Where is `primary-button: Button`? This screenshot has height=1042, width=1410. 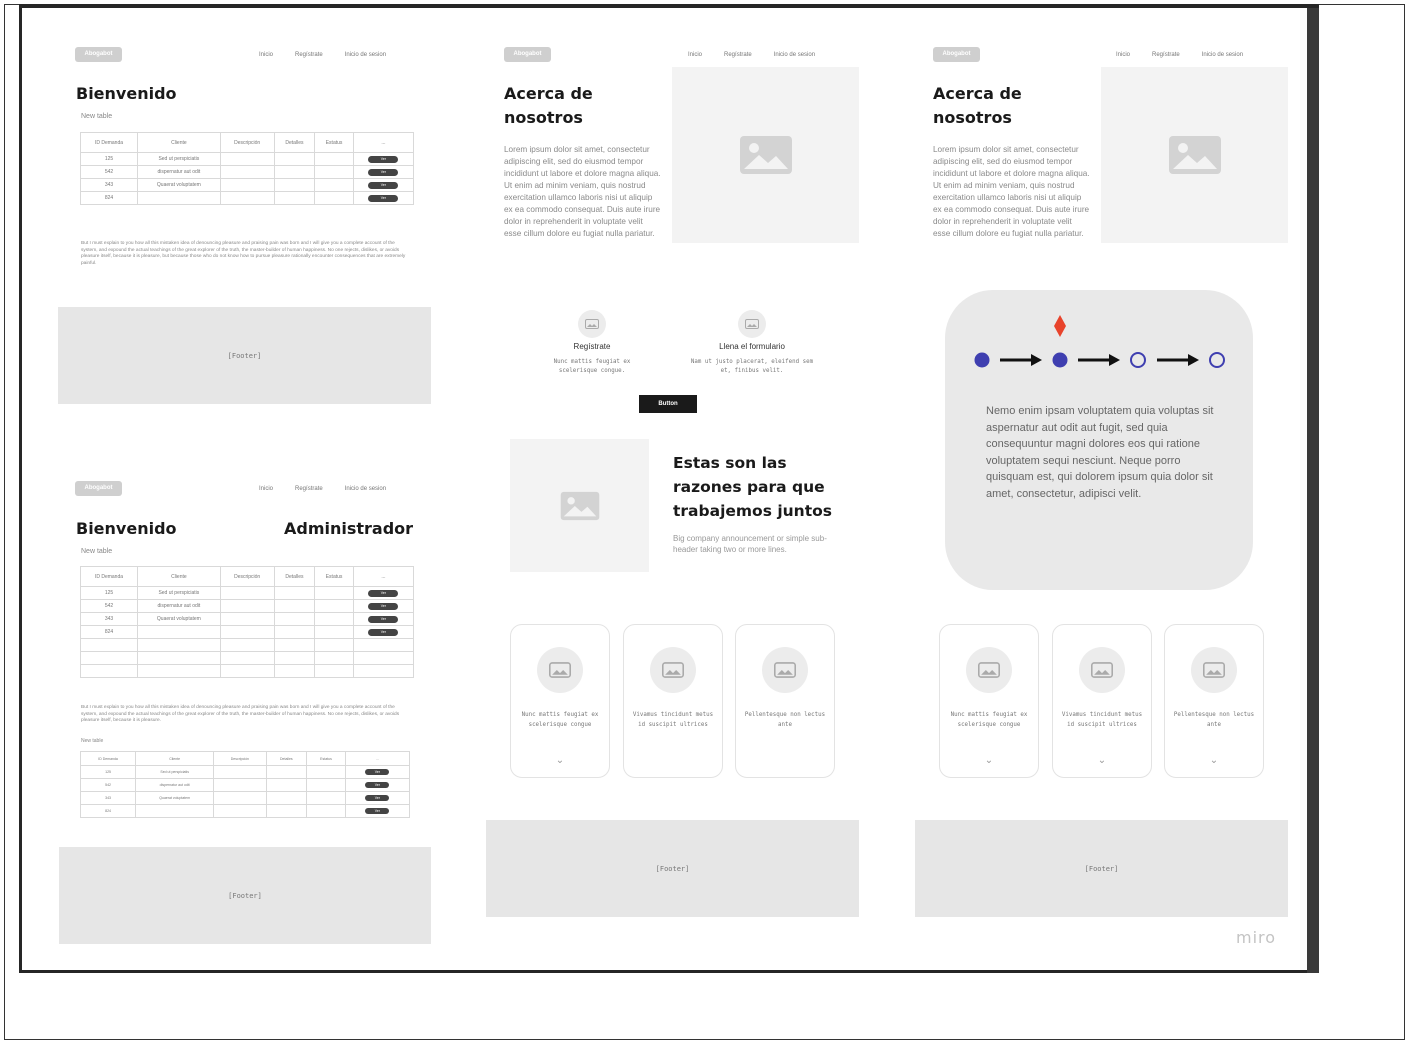
primary-button: Button is located at coordinates (668, 404).